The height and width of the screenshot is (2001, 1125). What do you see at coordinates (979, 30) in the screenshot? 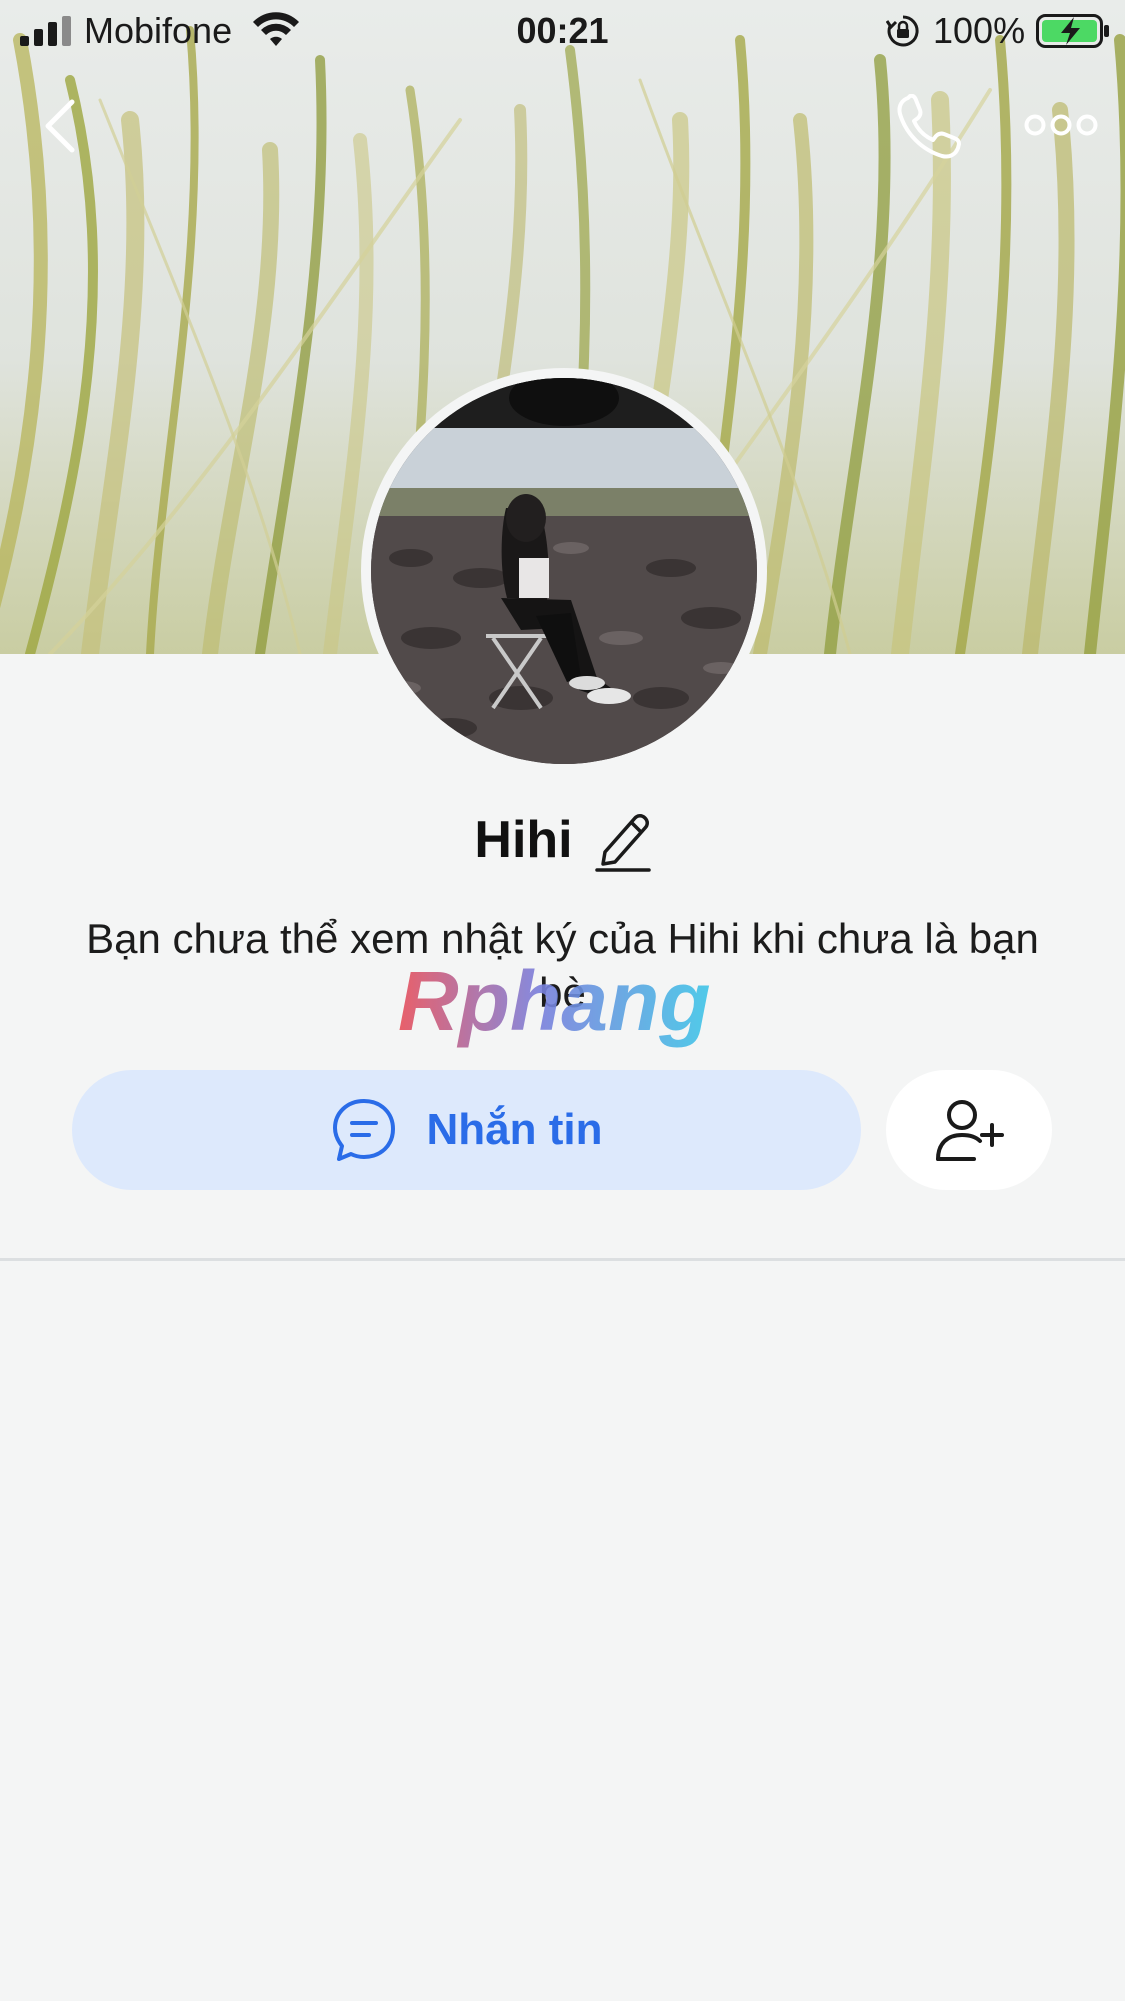
I see `battery-percentage: 100%` at bounding box center [979, 30].